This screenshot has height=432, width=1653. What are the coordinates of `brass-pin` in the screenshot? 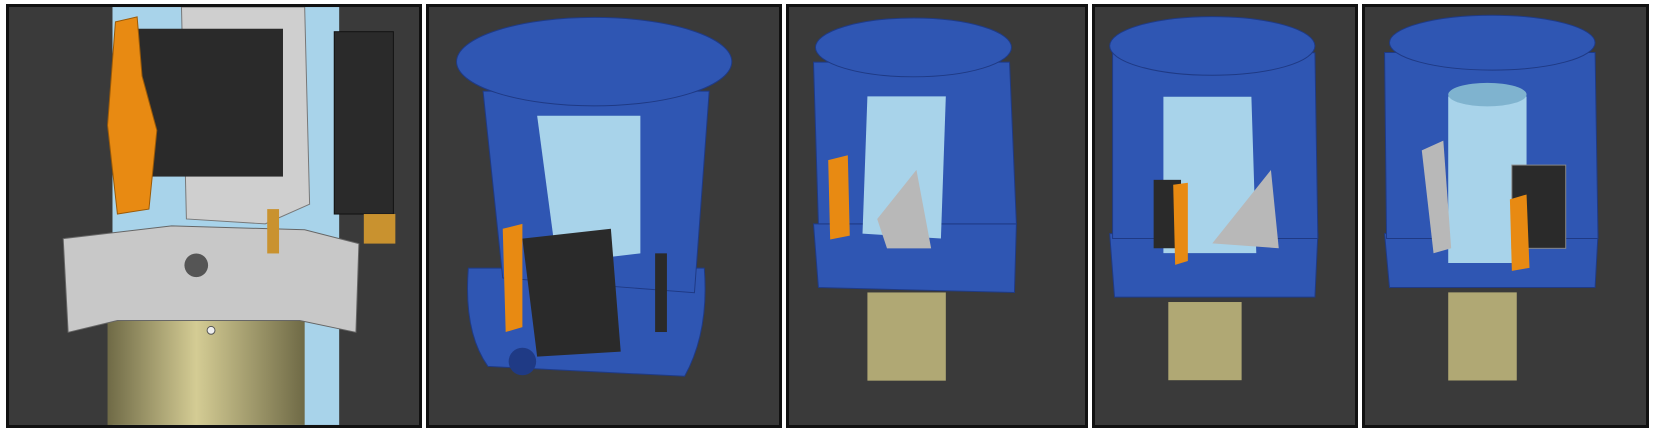 It's located at (273, 231).